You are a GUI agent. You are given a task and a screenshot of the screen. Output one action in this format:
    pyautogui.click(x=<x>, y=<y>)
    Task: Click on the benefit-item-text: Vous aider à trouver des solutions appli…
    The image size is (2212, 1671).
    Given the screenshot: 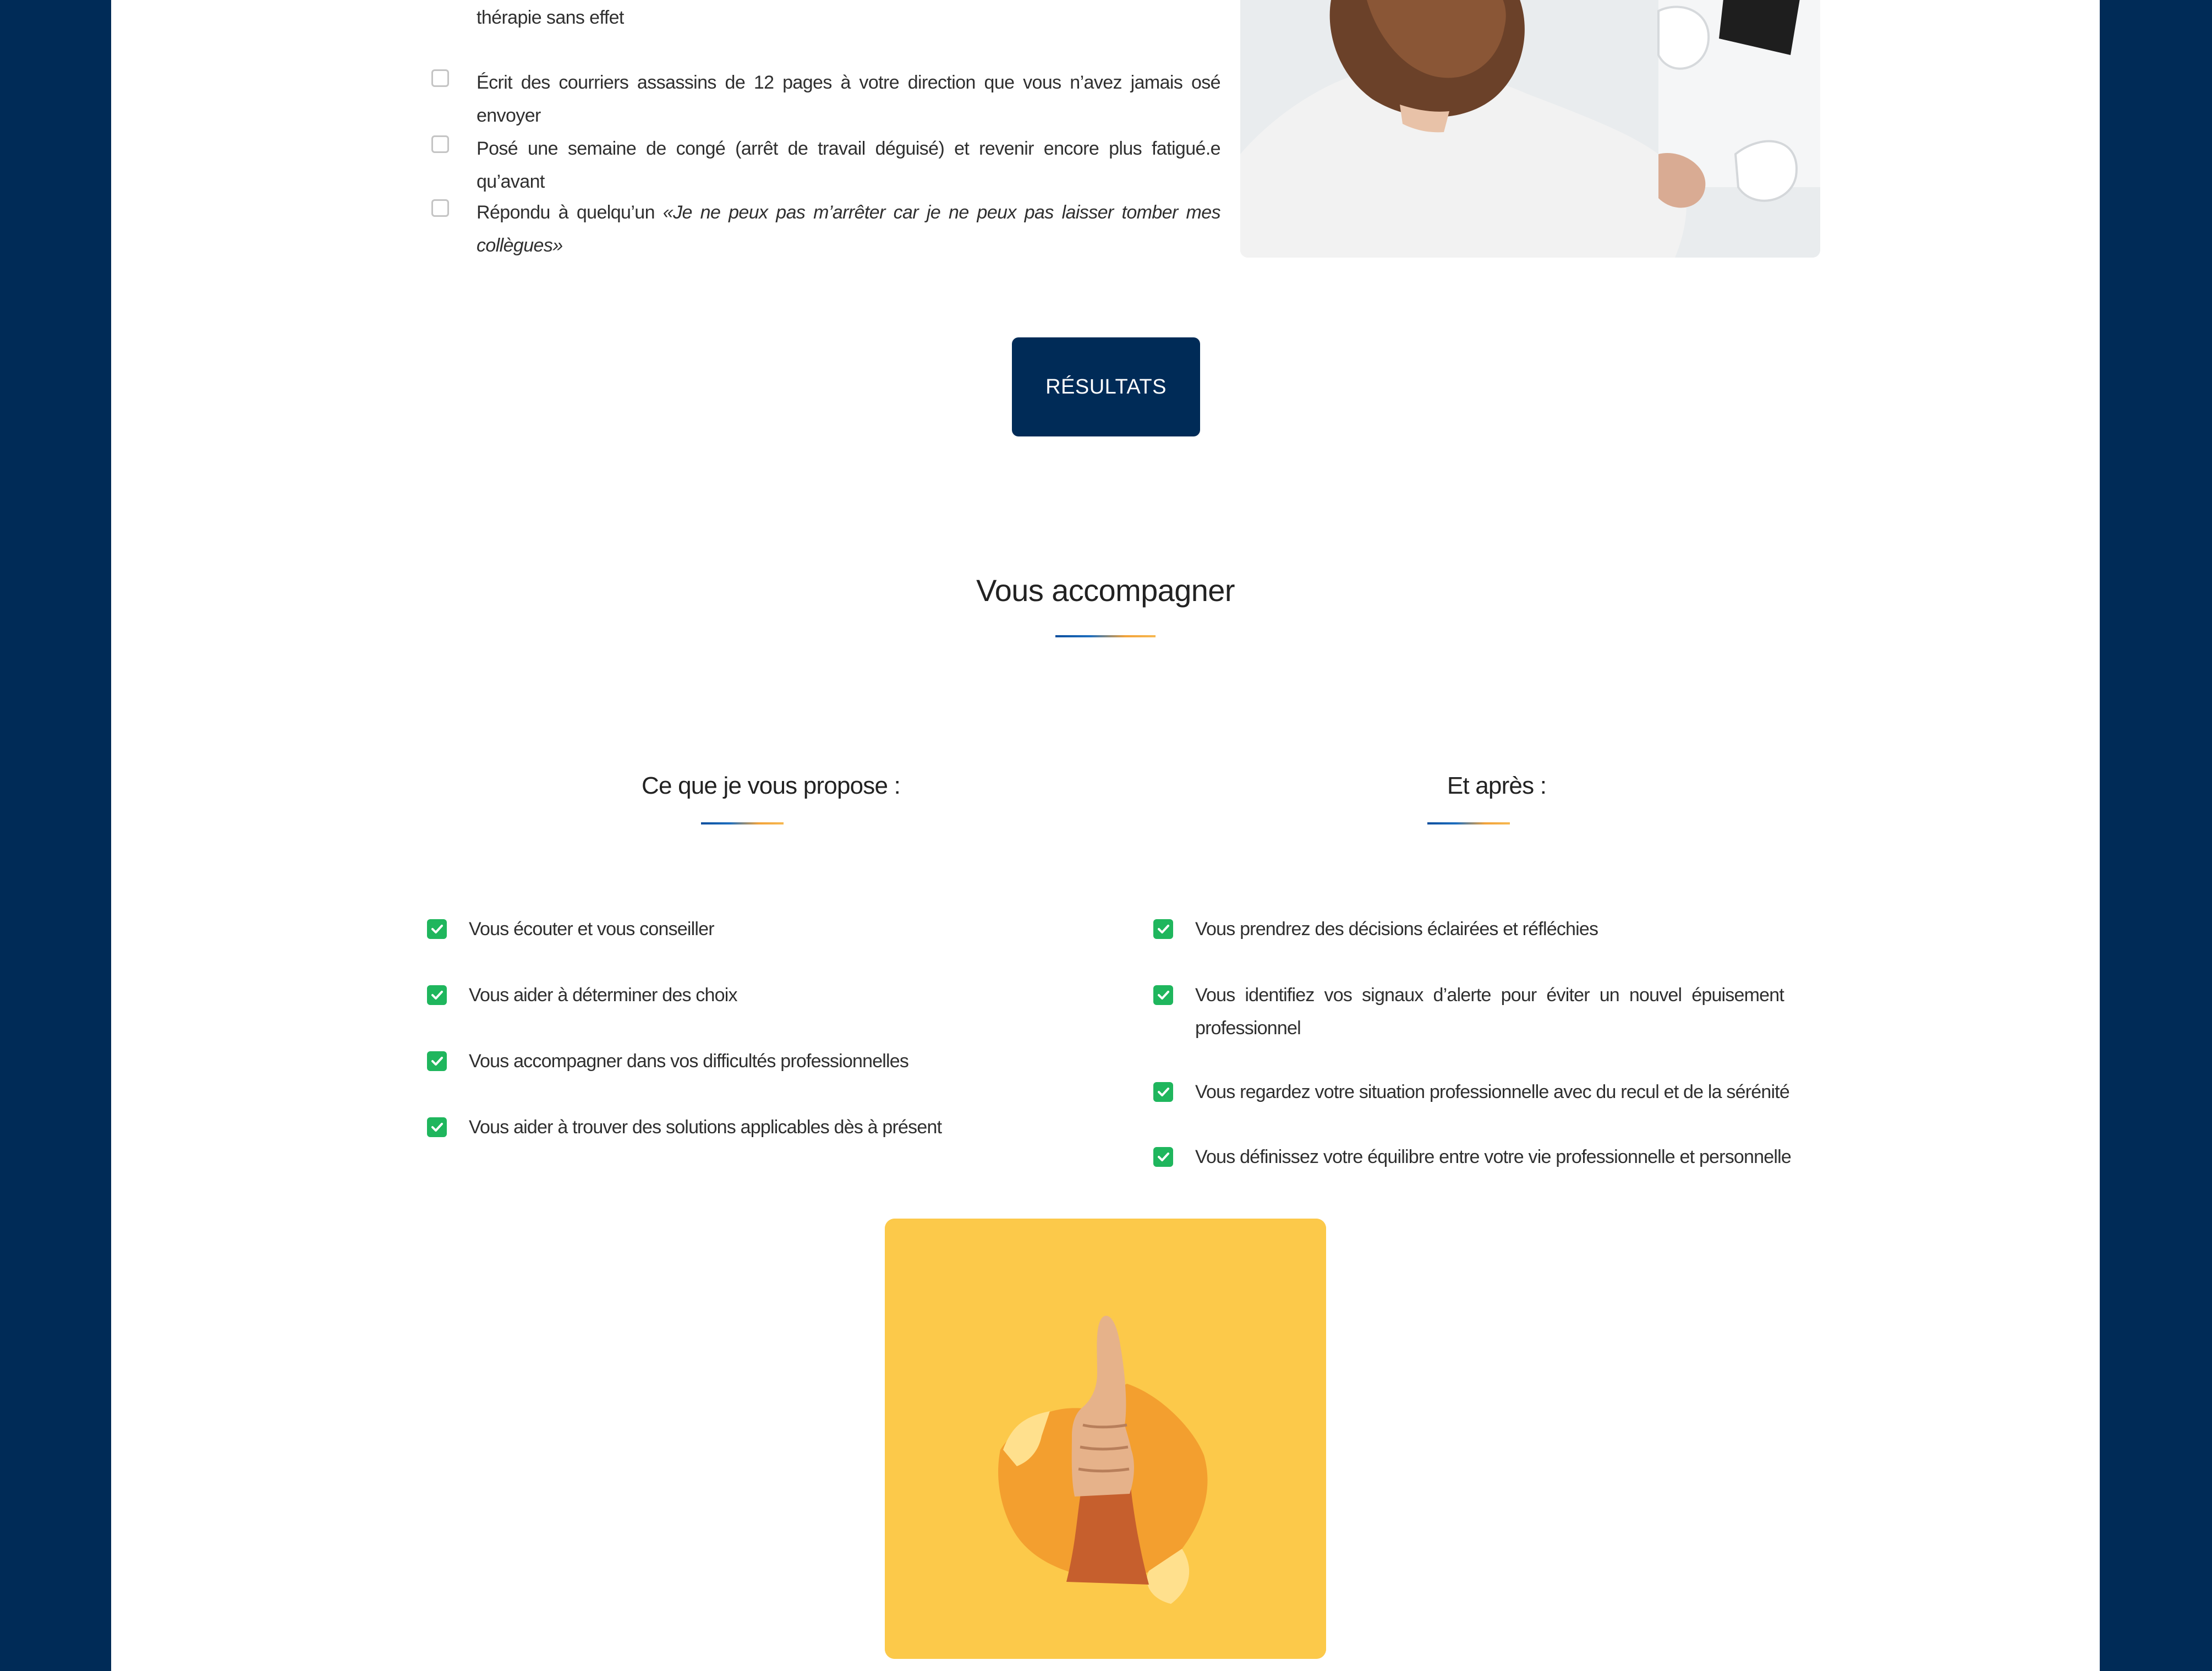 What is the action you would take?
    pyautogui.click(x=705, y=1127)
    